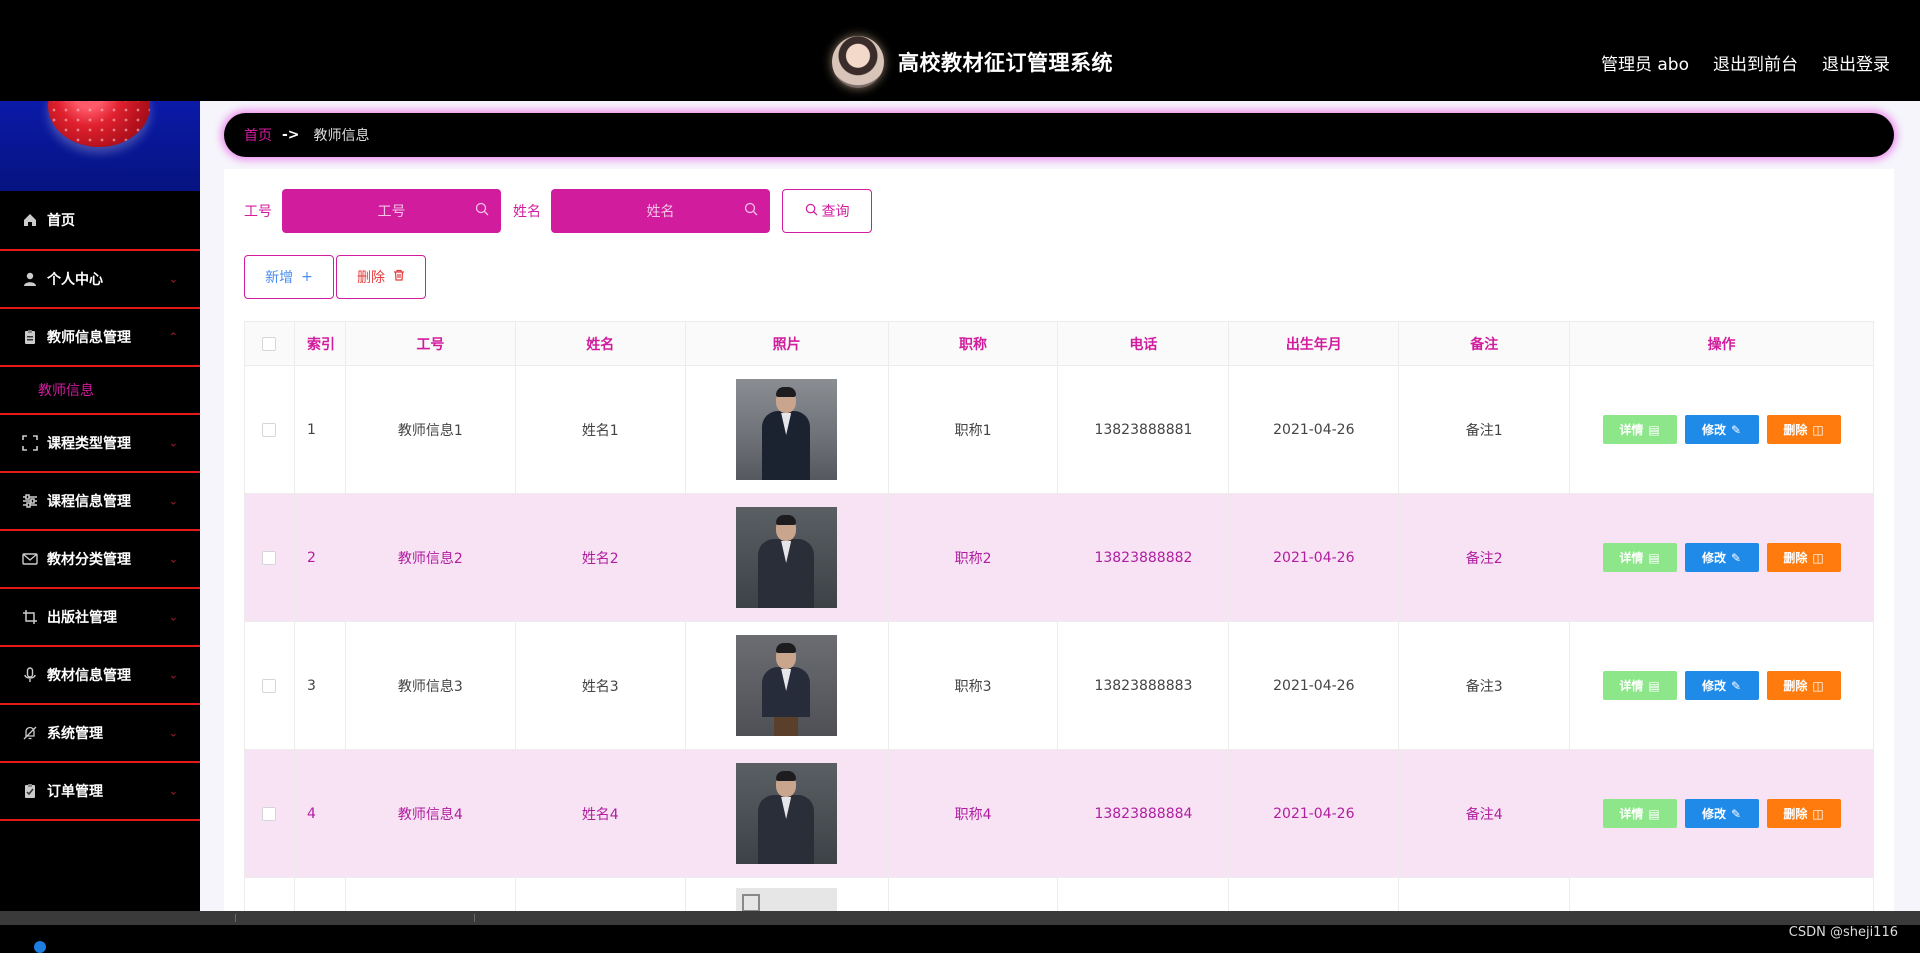 Image resolution: width=1920 pixels, height=953 pixels. I want to click on column-header: 操作, so click(1721, 344).